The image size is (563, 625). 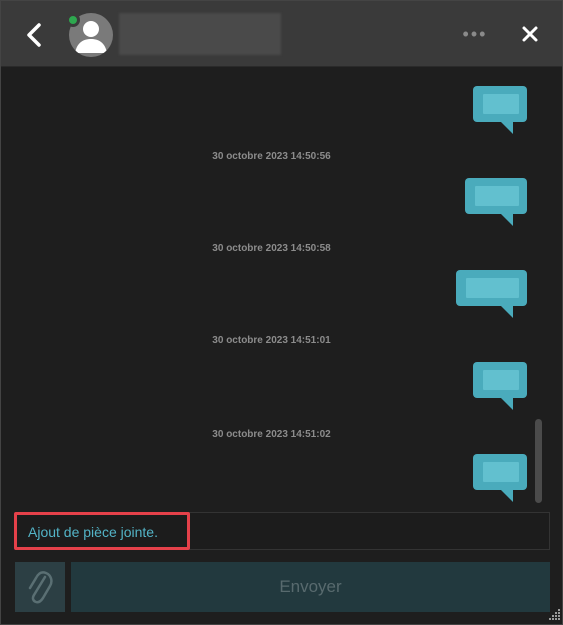 I want to click on message-timestamp: 30 octobre 2023 14:50:58, so click(x=271, y=248).